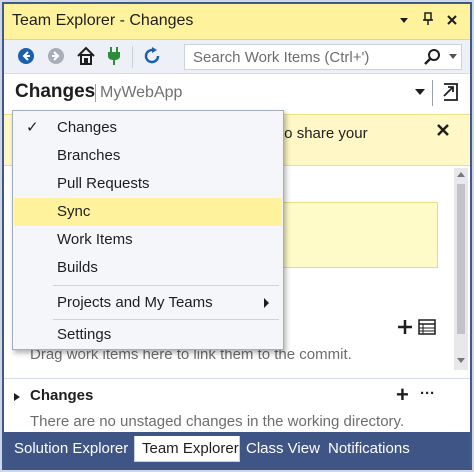 Image resolution: width=474 pixels, height=472 pixels. What do you see at coordinates (237, 22) in the screenshot?
I see `title-bar: Team Explorer - Changes` at bounding box center [237, 22].